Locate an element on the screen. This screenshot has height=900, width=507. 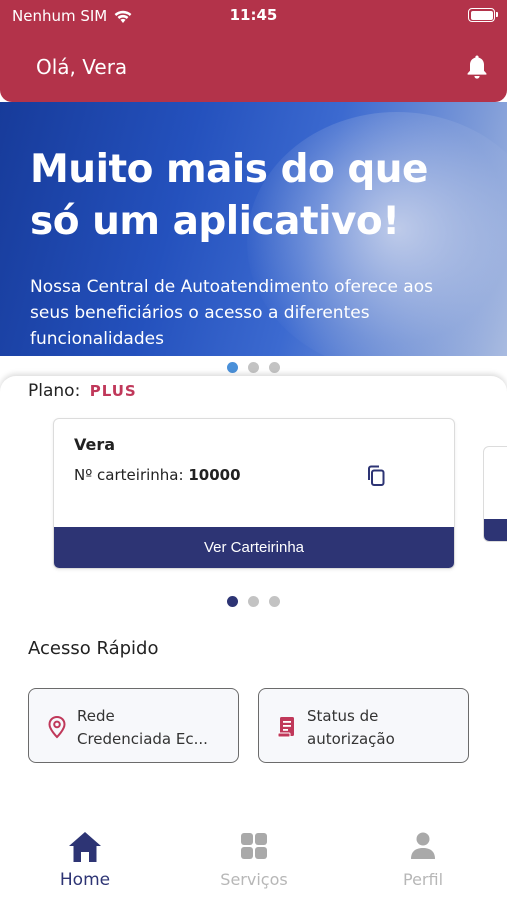
card-number: Nº carteirinha: 10000 is located at coordinates (157, 475).